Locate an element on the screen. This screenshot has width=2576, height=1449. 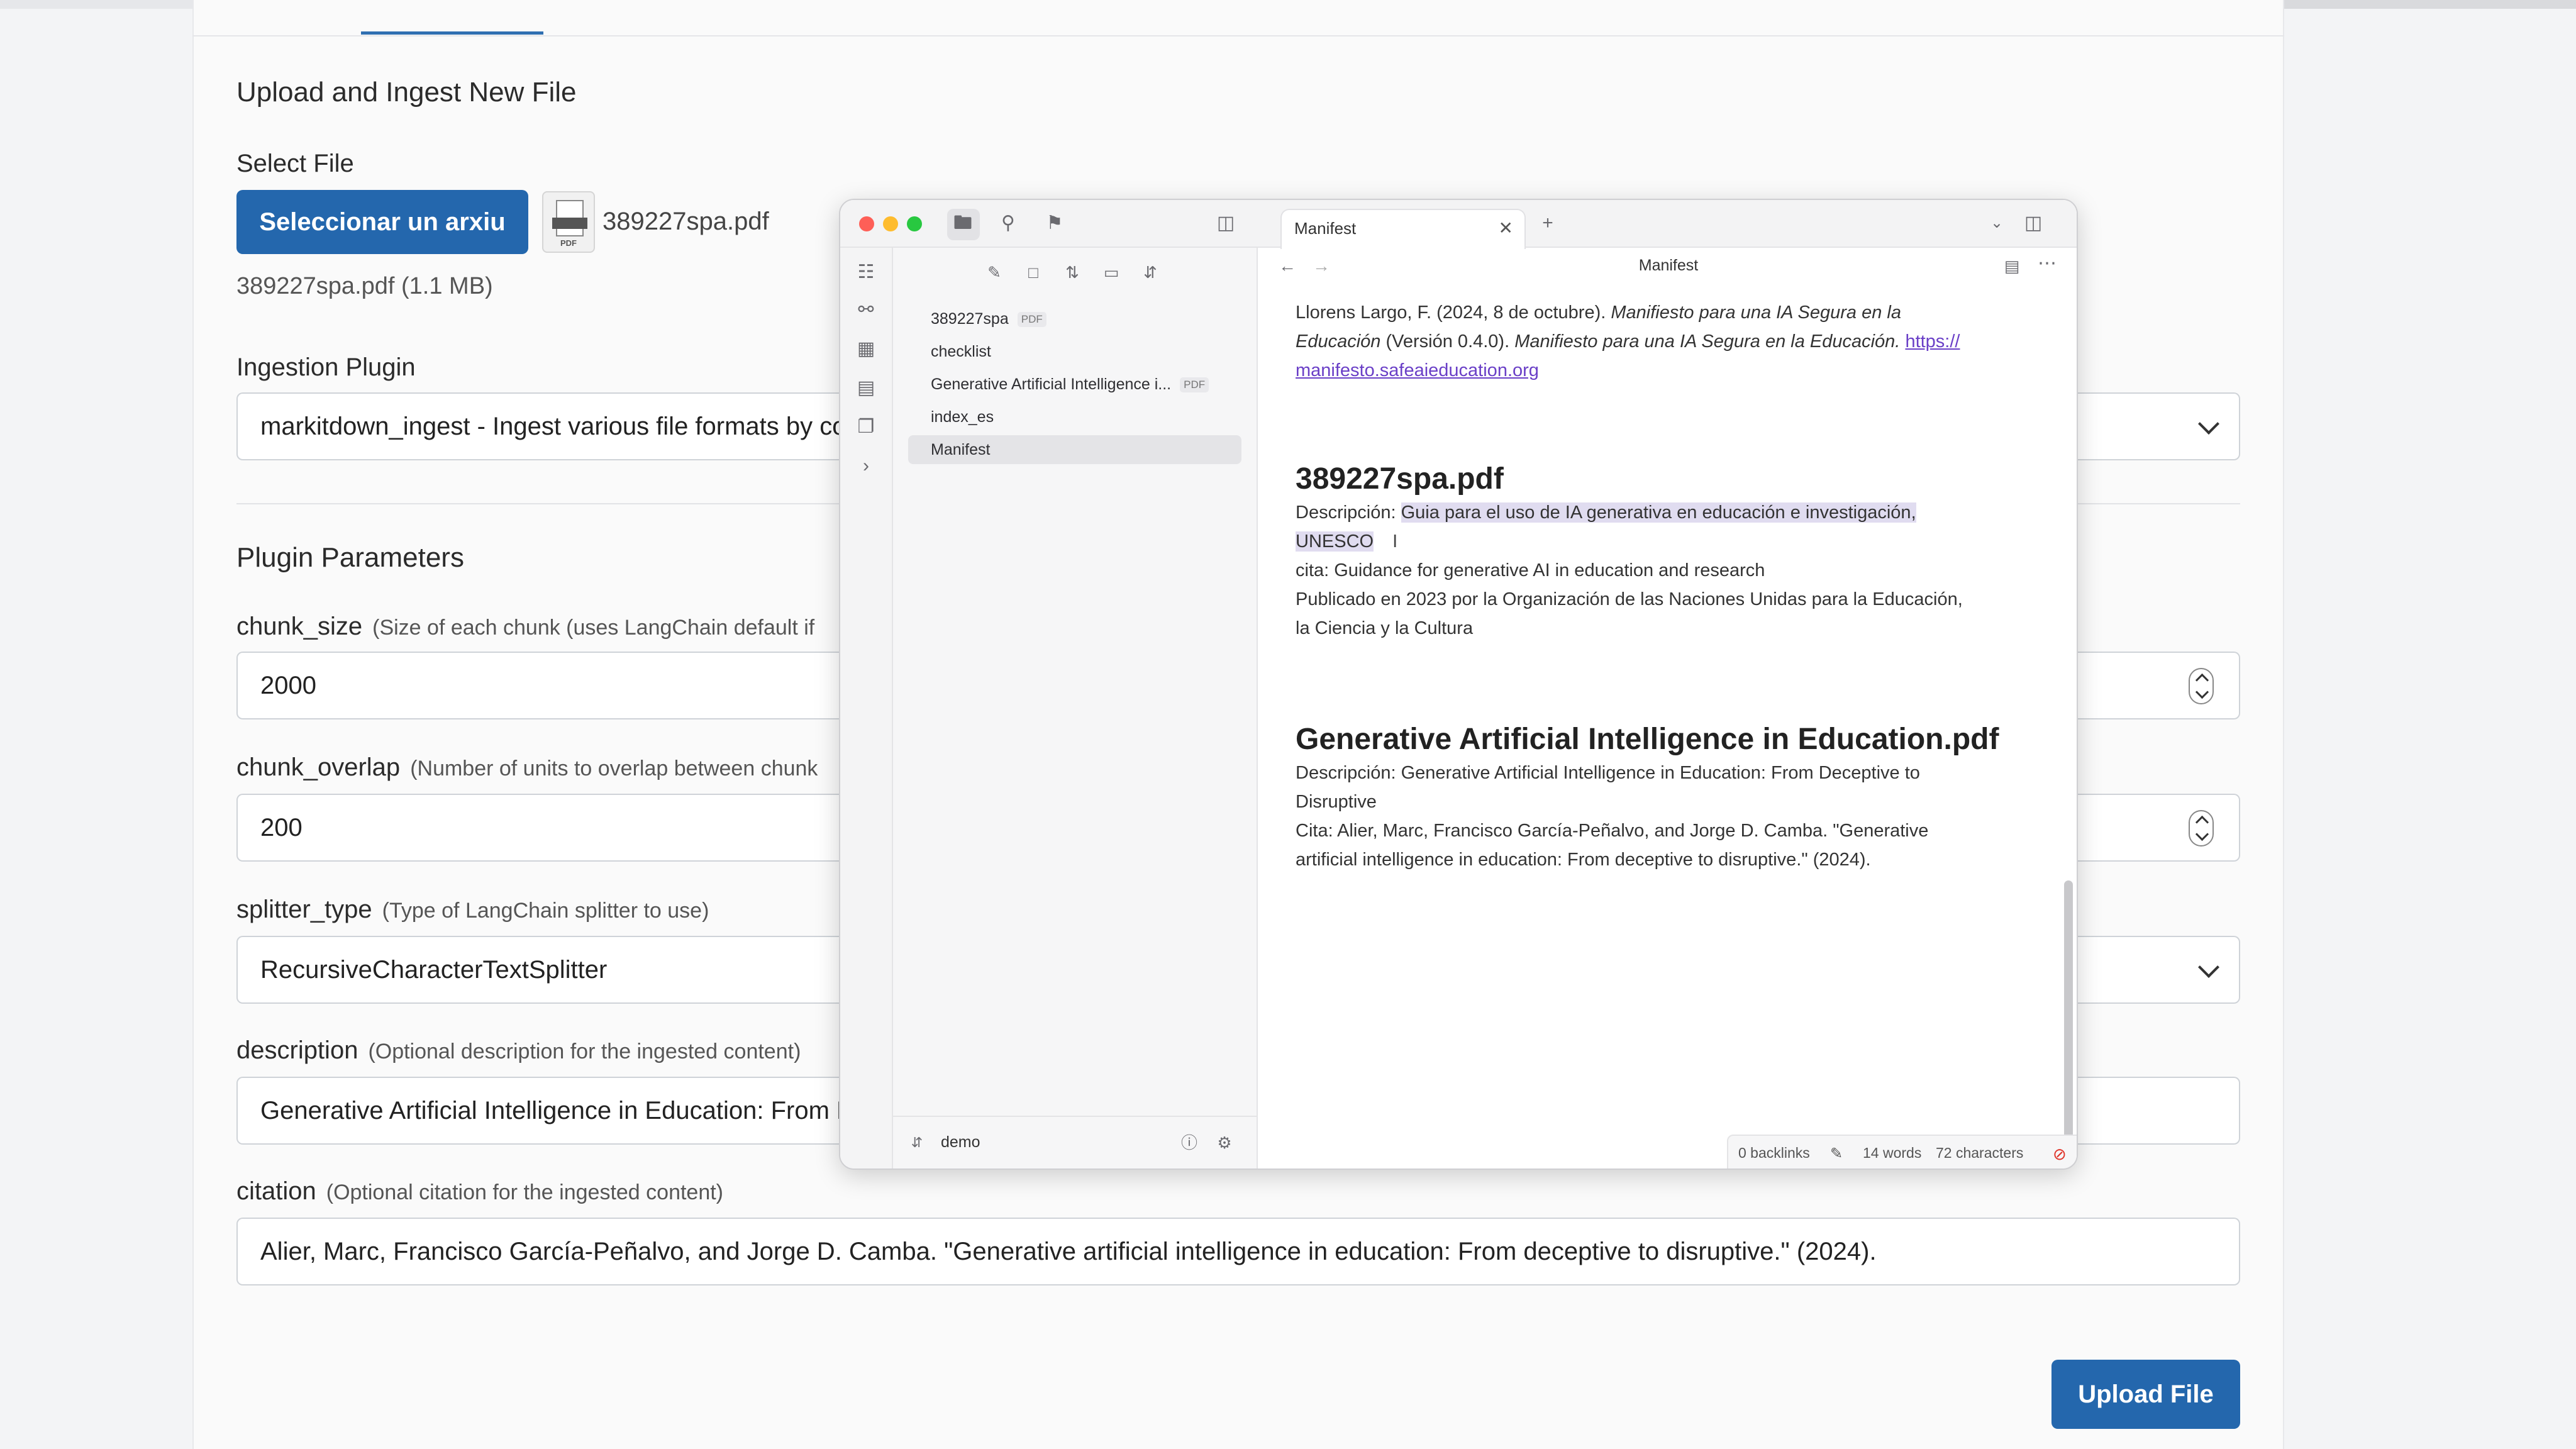
new-note-icon: ✎ is located at coordinates (994, 272).